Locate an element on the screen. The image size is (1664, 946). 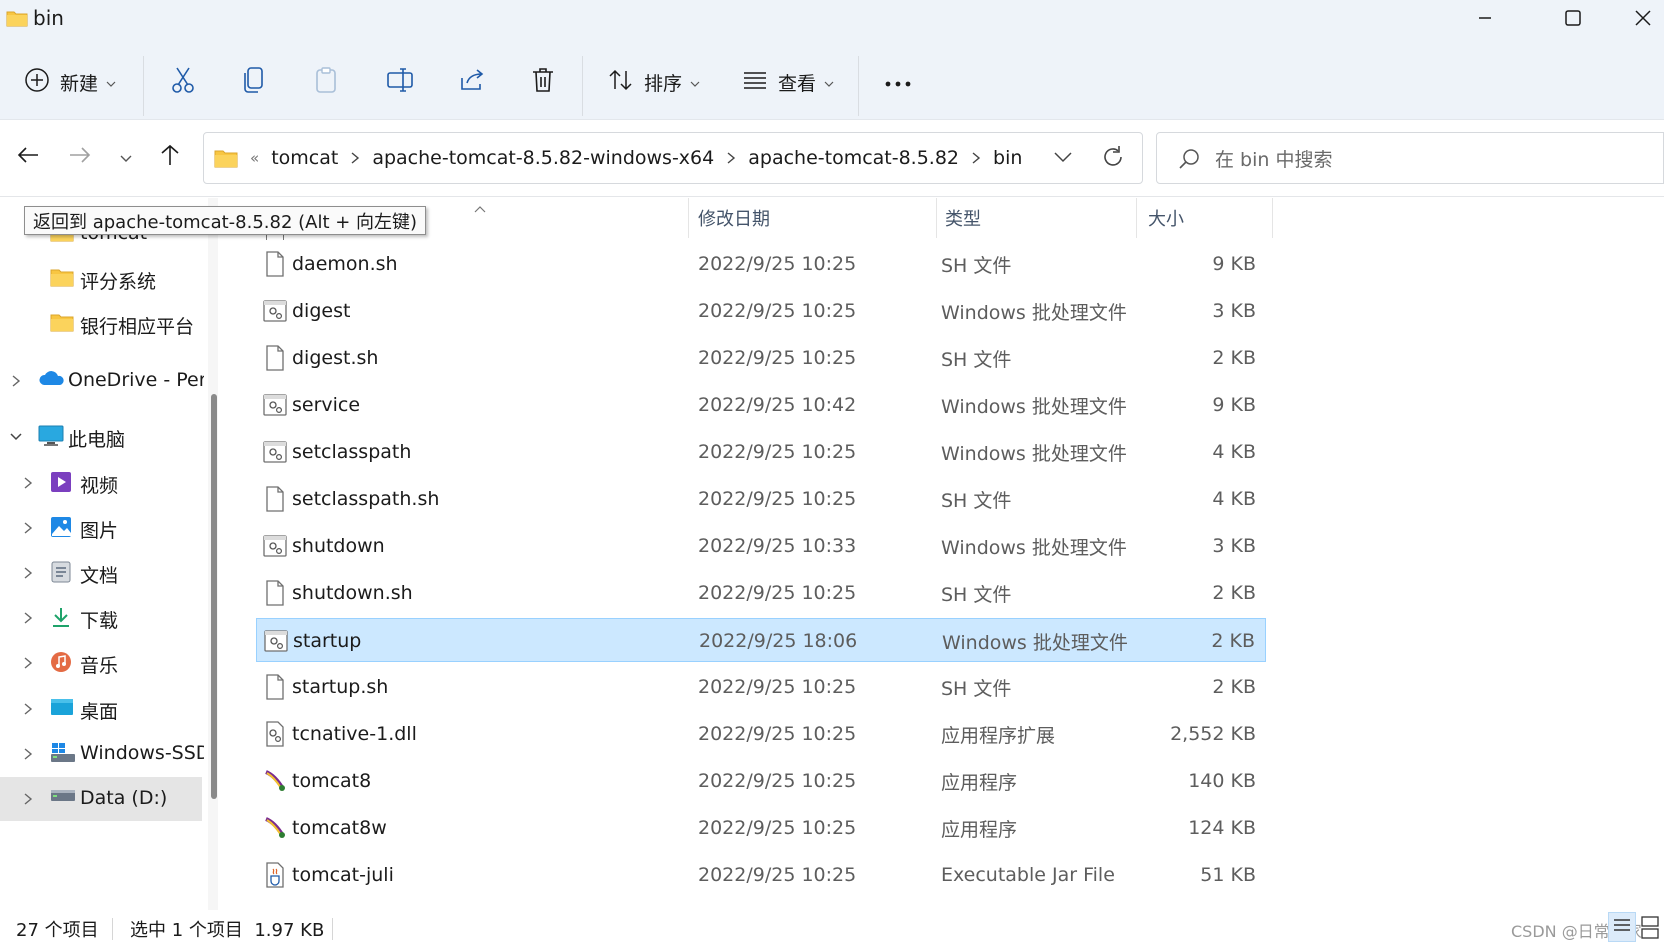
sidebar-item: 此电脑 is located at coordinates (101, 437).